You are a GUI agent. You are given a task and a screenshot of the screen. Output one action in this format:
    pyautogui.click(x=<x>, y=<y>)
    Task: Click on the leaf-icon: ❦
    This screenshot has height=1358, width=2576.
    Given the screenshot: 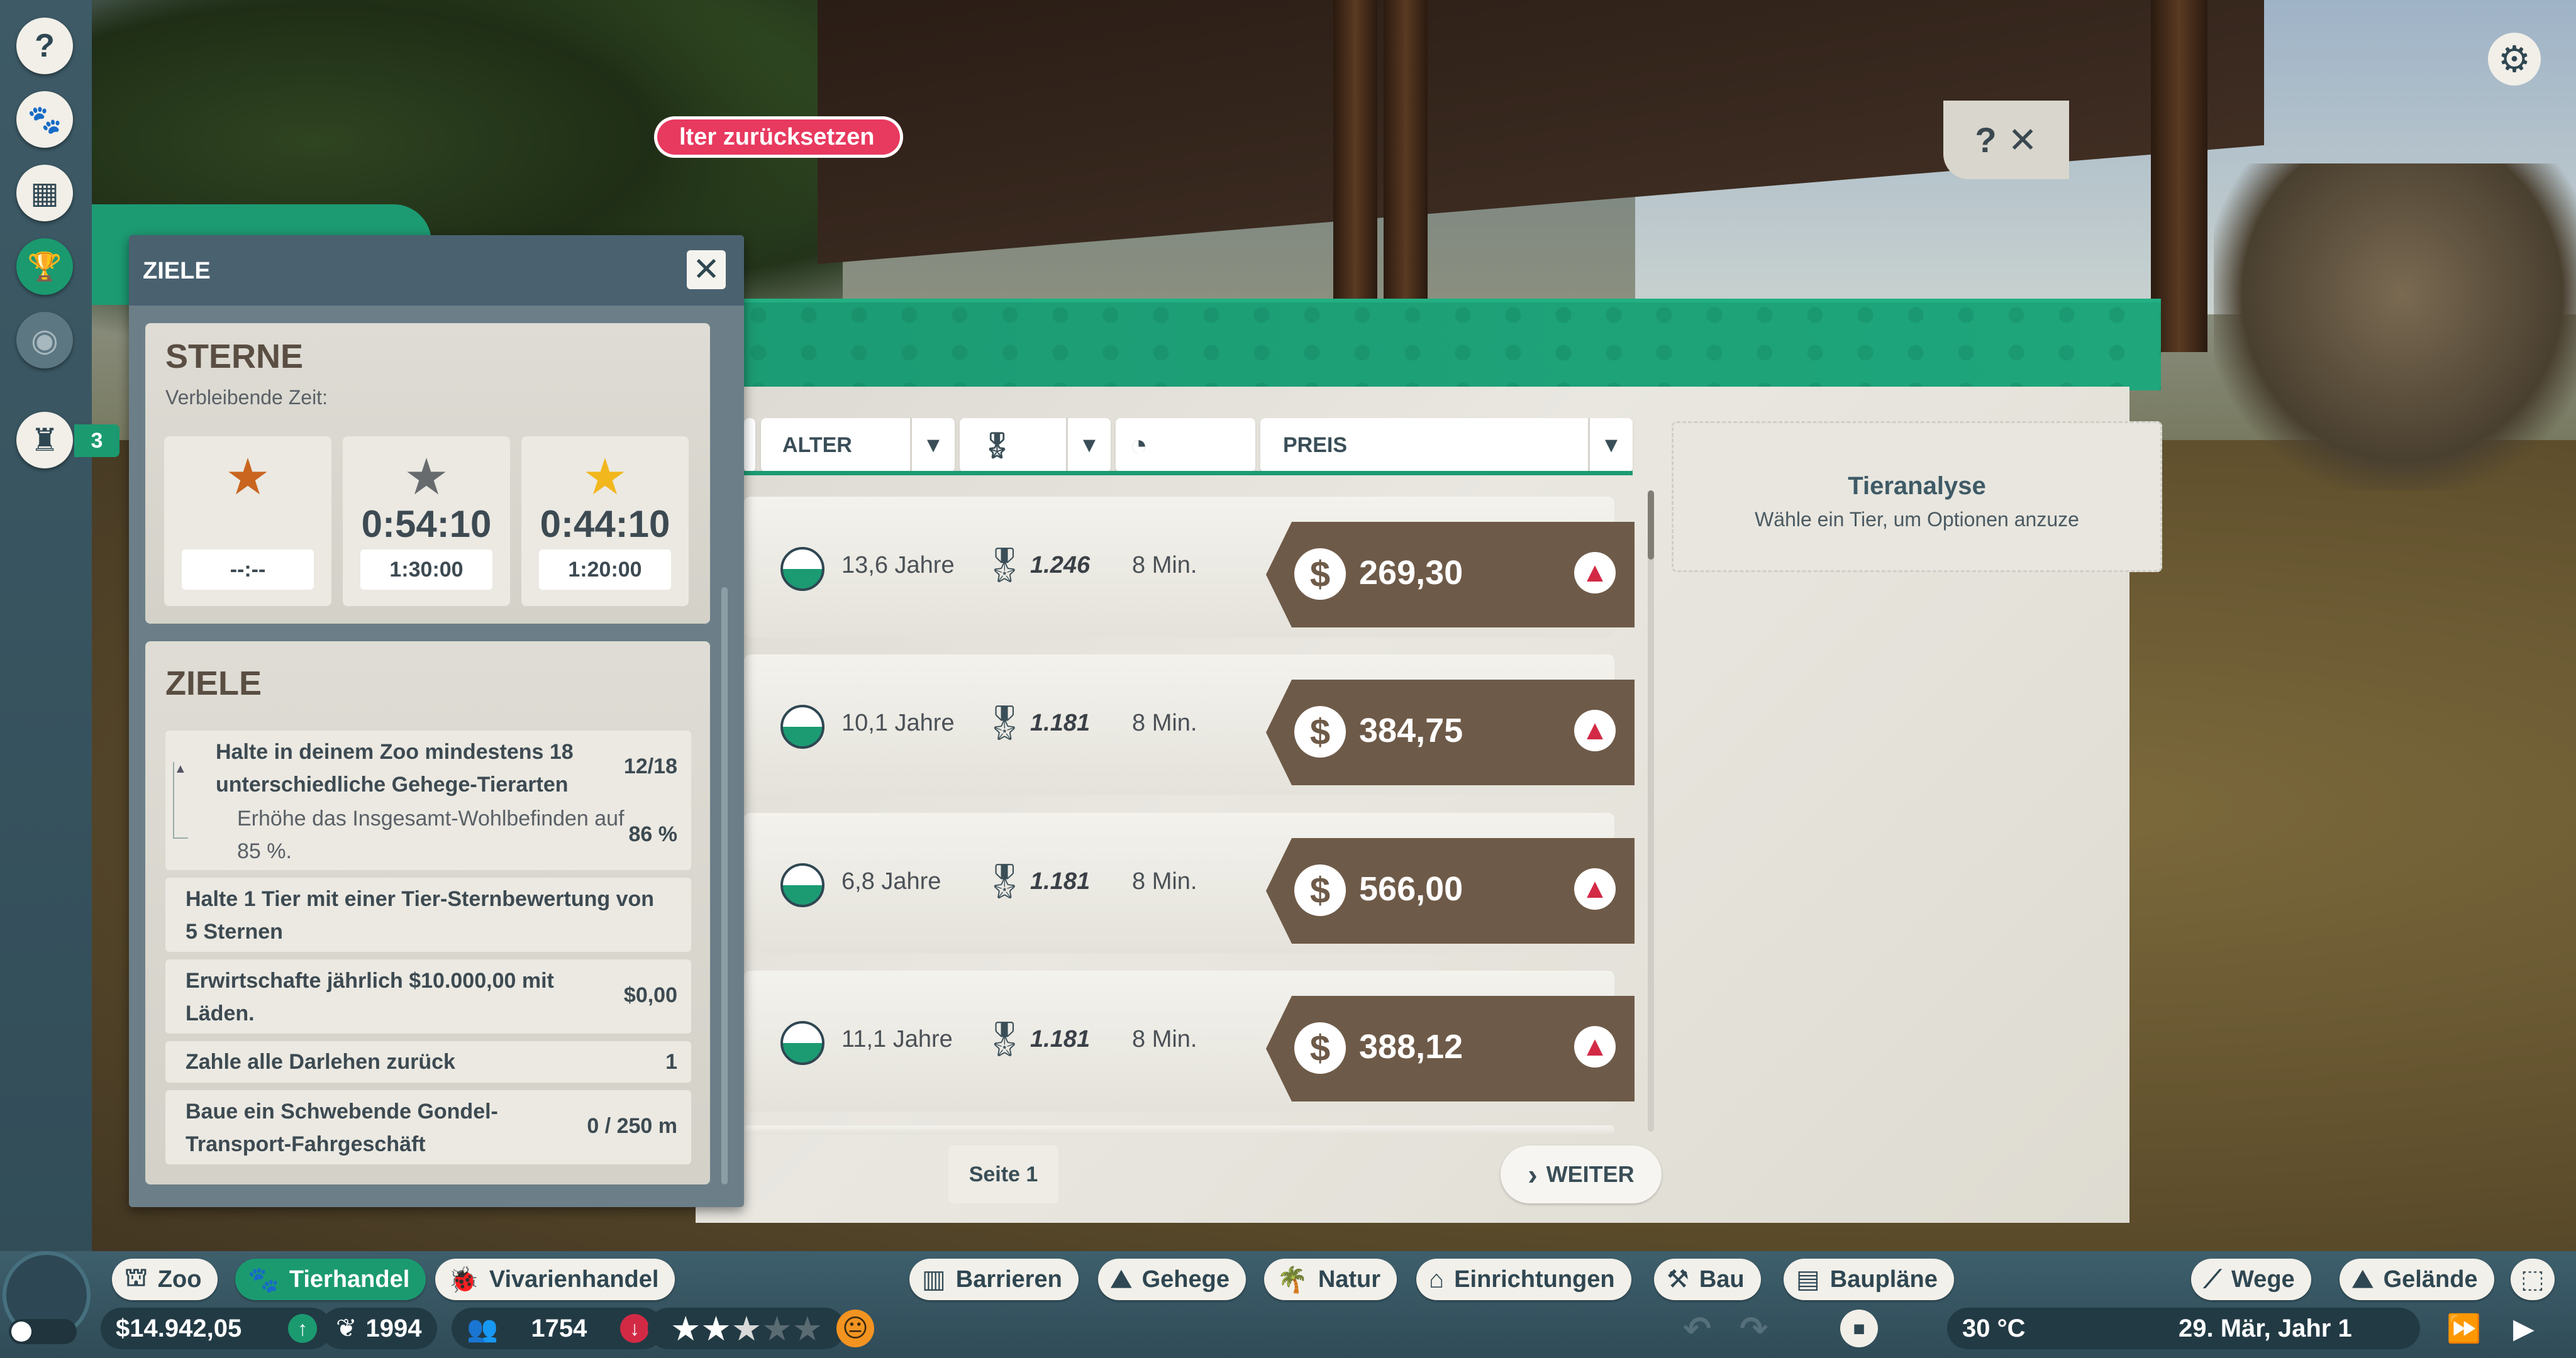 What is the action you would take?
    pyautogui.click(x=346, y=1328)
    